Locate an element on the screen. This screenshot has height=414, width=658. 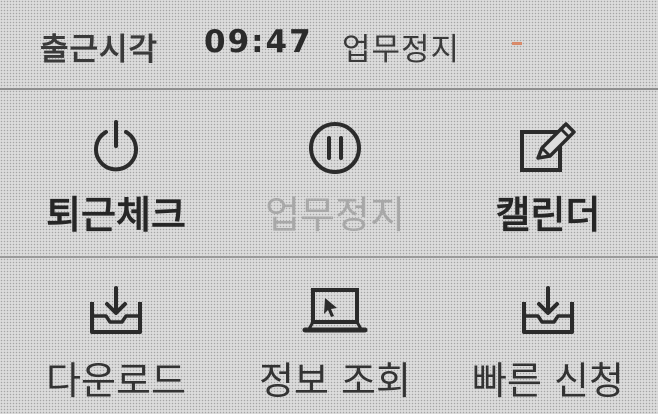
download-label: 다운로드 is located at coordinates (116, 381).